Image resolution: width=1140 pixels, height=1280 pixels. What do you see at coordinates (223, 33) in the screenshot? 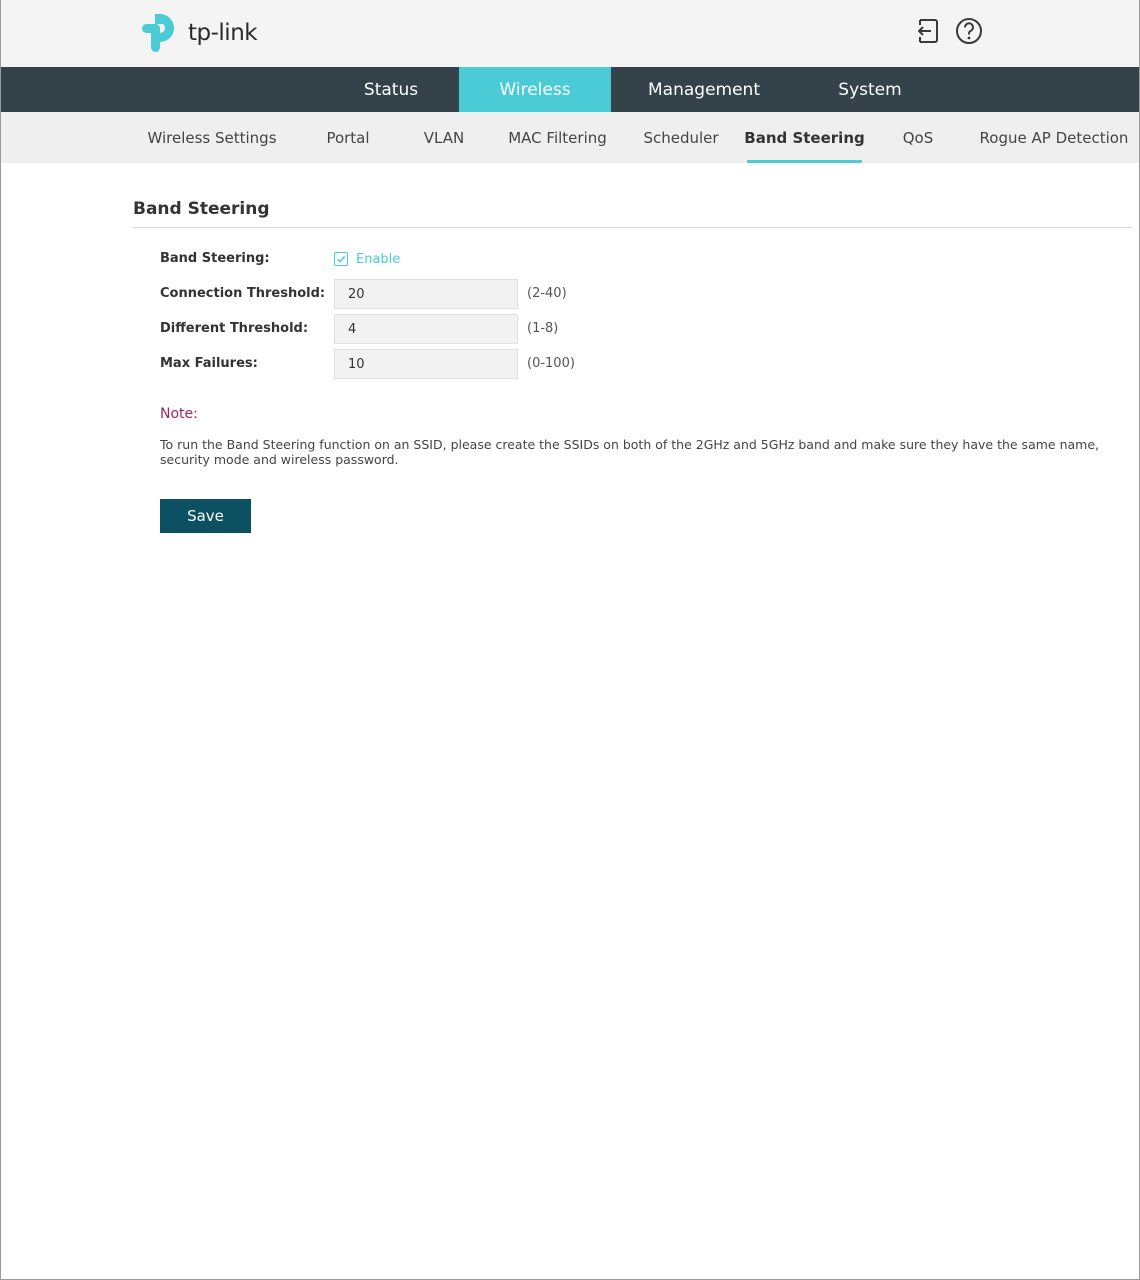
I see `brand-name: tp-link` at bounding box center [223, 33].